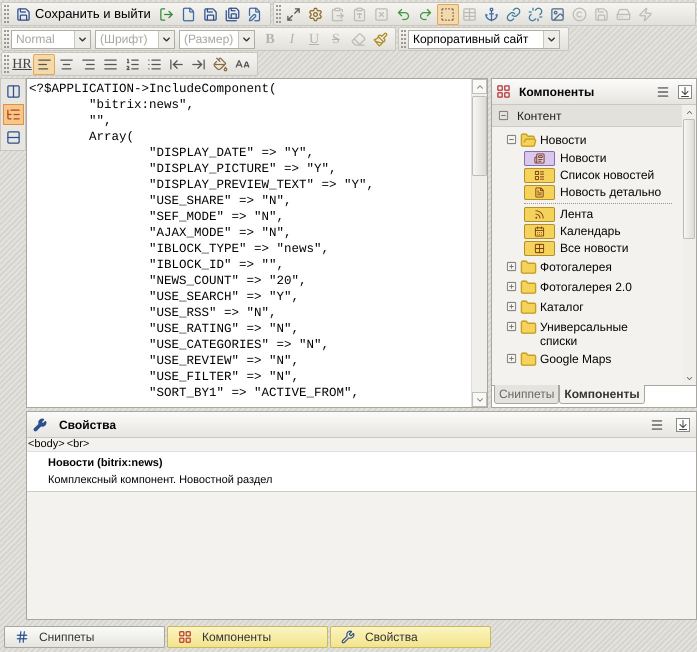 The height and width of the screenshot is (652, 697). What do you see at coordinates (220, 64) in the screenshot?
I see `paint-bucket-icon` at bounding box center [220, 64].